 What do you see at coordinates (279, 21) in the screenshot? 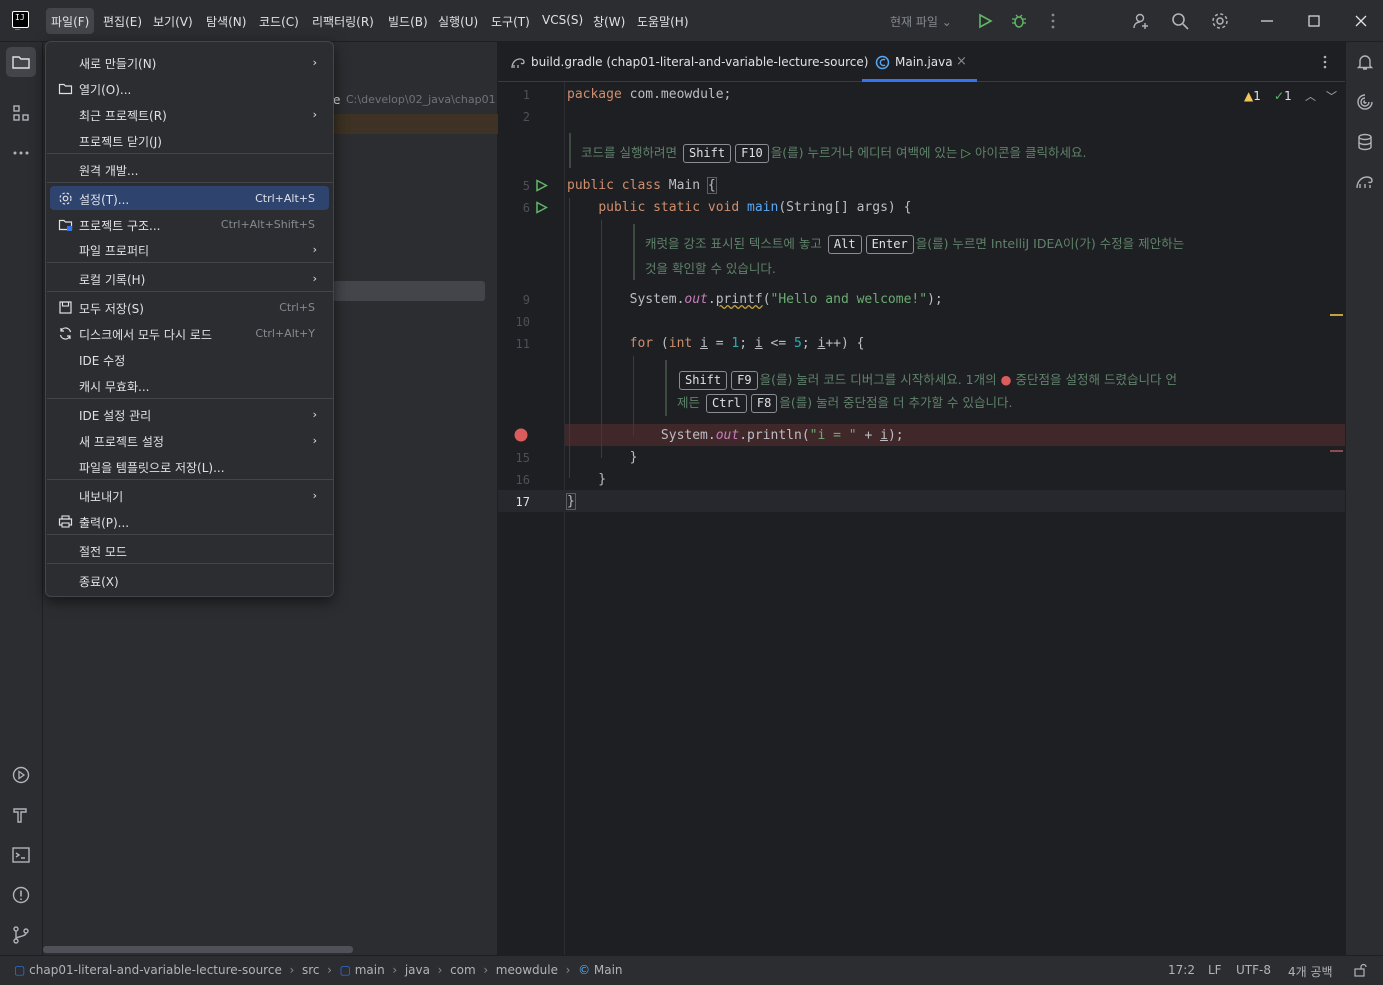
I see `menu-code: 코드(C)` at bounding box center [279, 21].